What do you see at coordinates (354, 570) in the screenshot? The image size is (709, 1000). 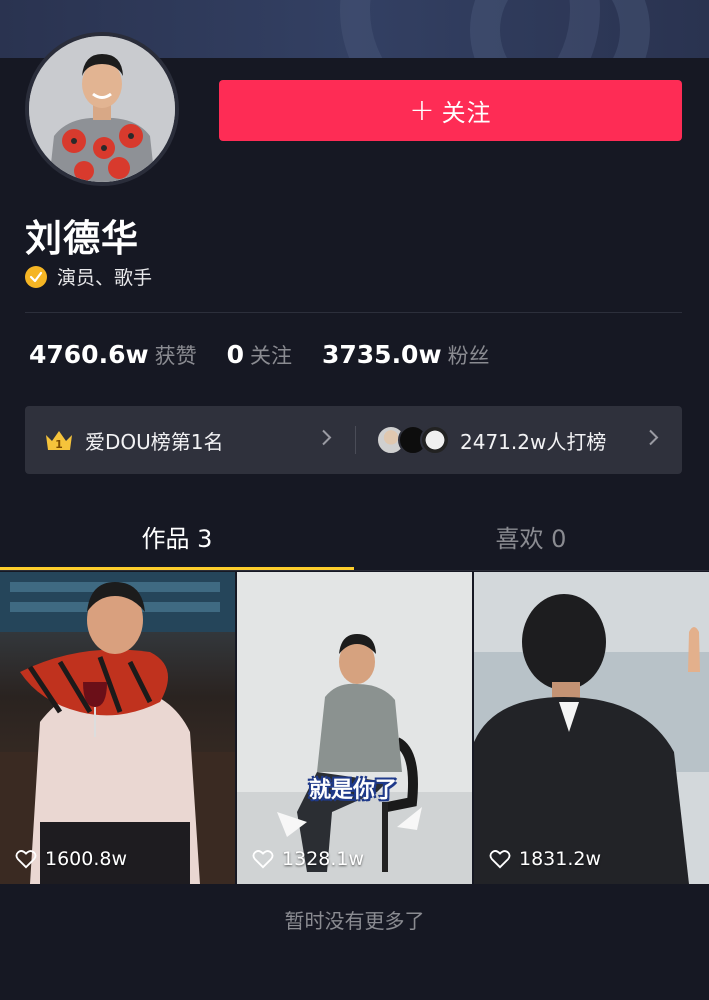 I see `tab-divider` at bounding box center [354, 570].